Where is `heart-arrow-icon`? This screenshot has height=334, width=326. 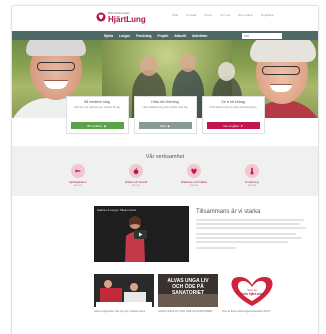
heart-arrow-icon is located at coordinates (78, 171).